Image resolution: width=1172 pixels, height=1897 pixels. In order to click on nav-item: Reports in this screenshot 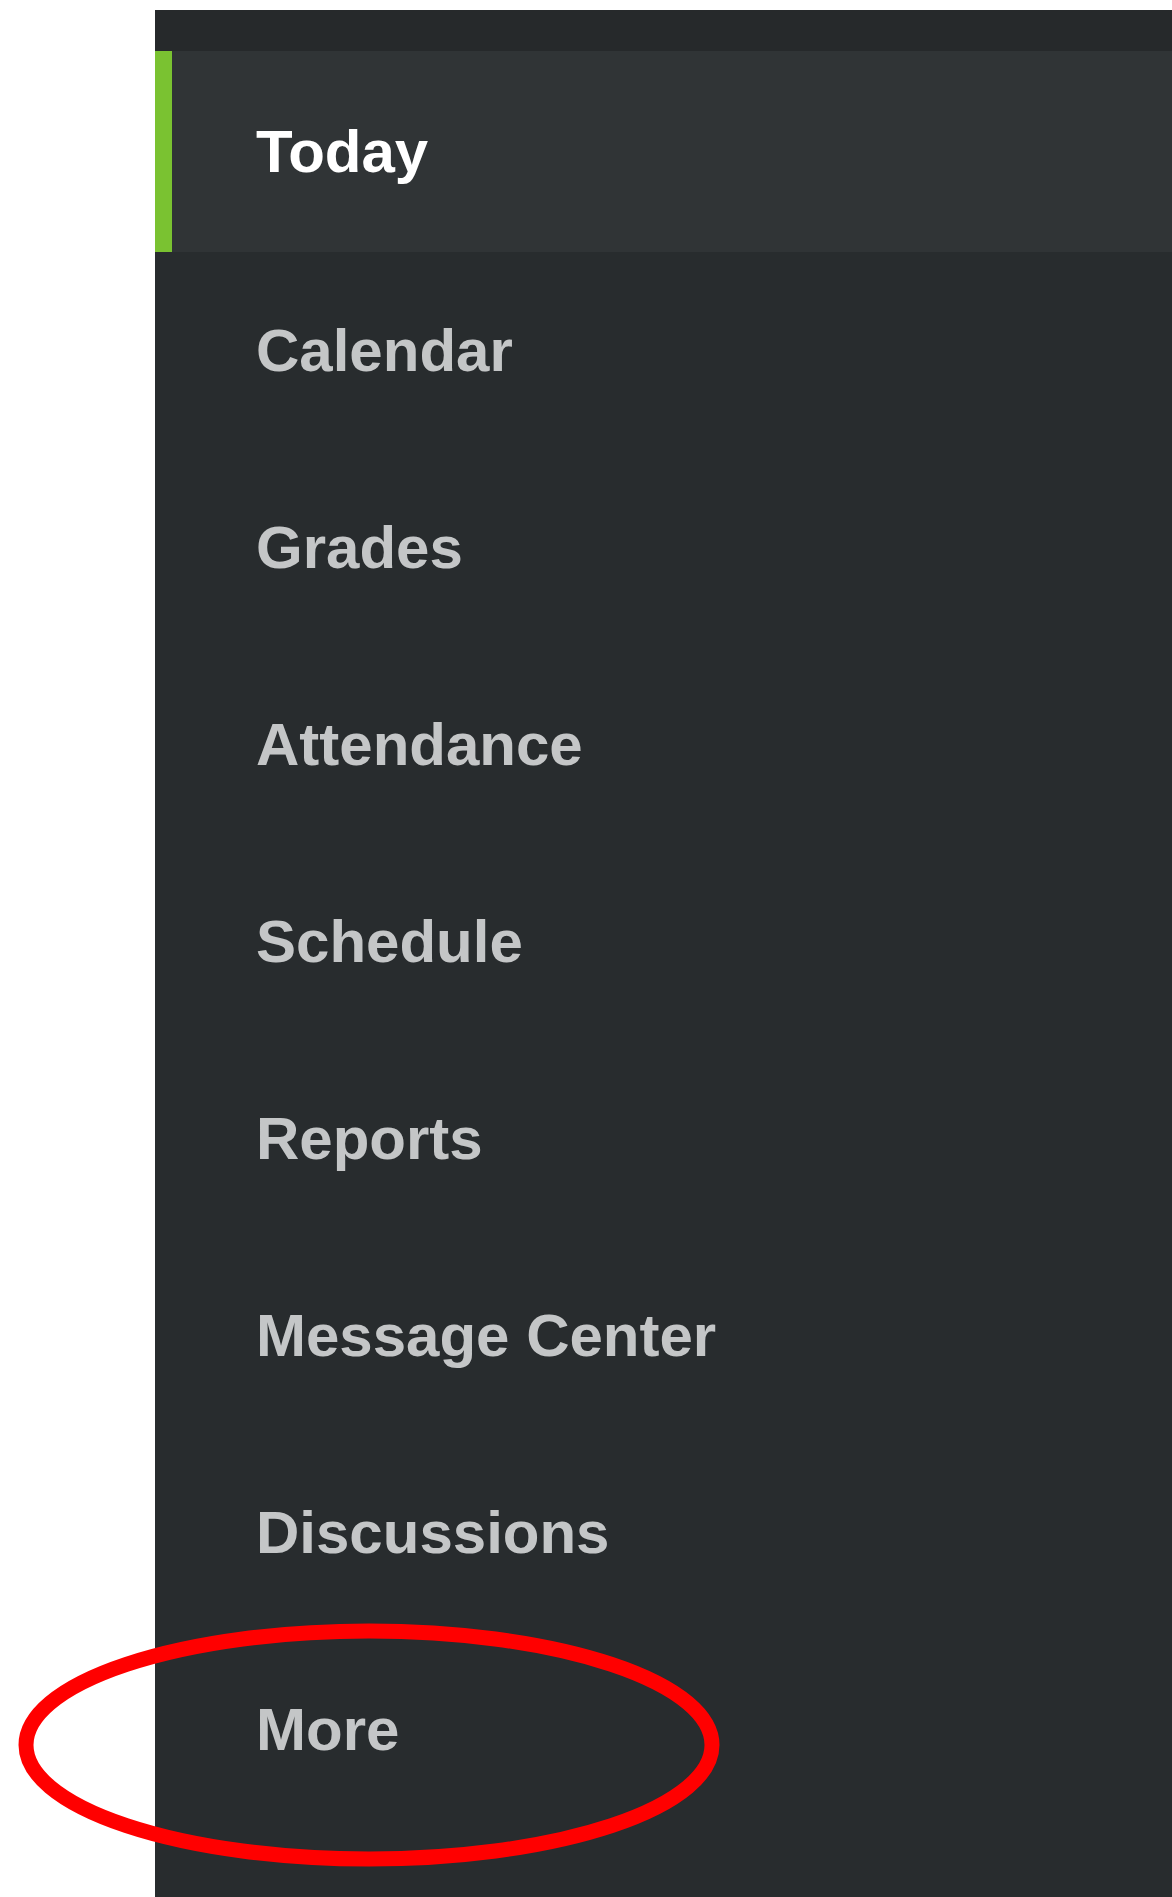, I will do `click(663, 1138)`.